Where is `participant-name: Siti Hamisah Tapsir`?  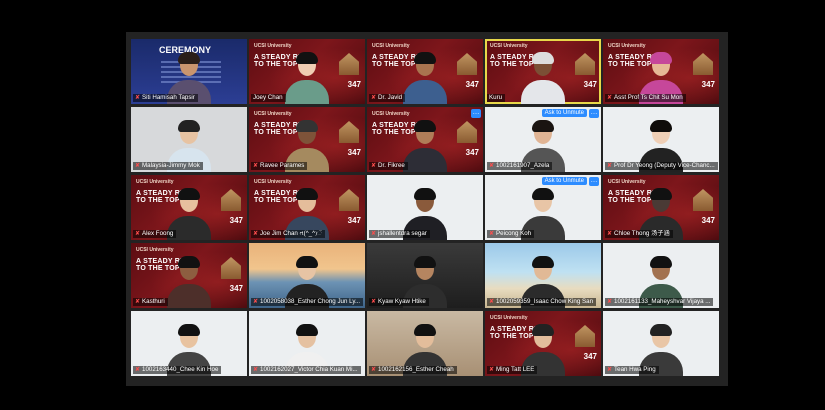
participant-name: Siti Hamisah Tapsir is located at coordinates (168, 97).